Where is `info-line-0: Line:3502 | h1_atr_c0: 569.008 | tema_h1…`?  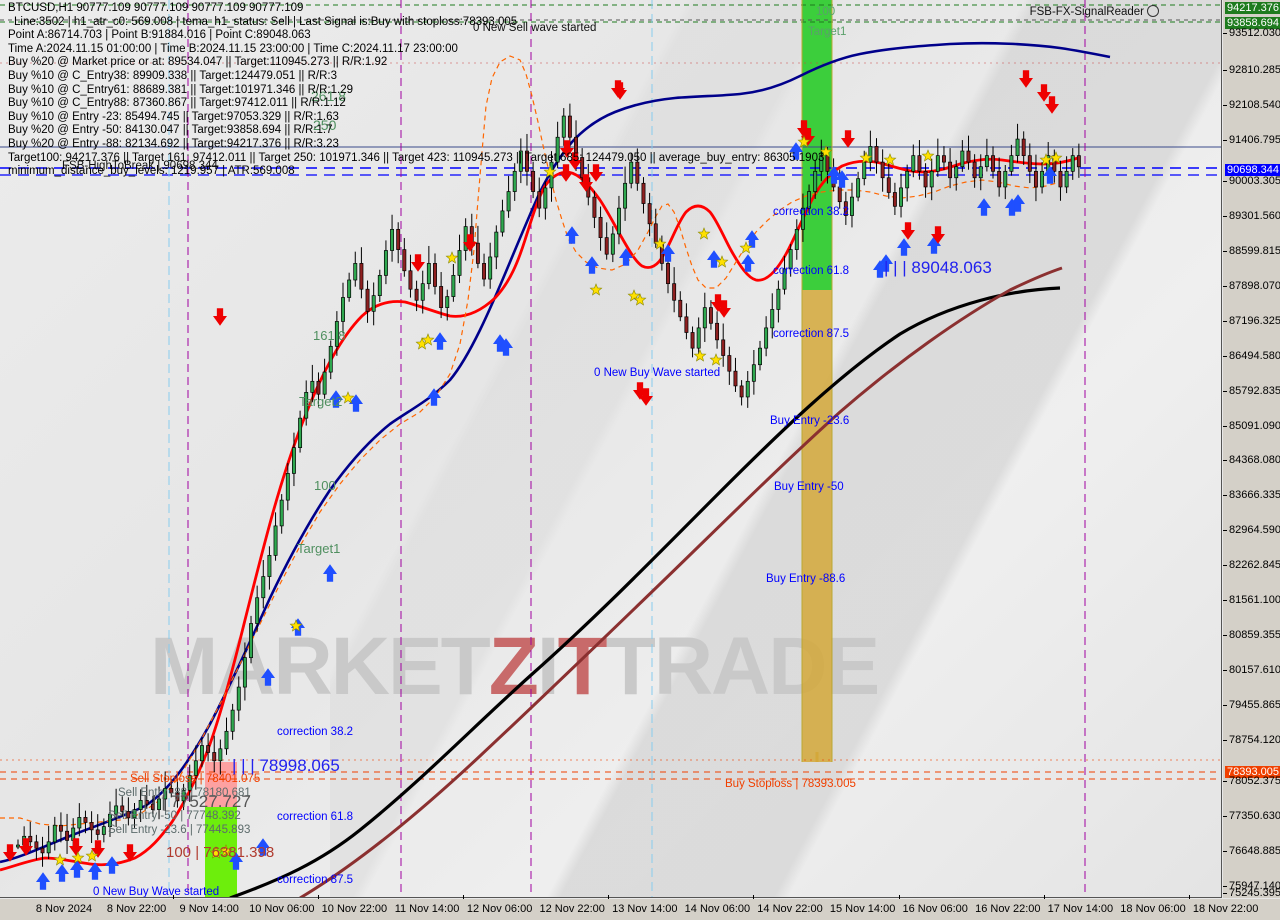 info-line-0: Line:3502 | h1_atr_c0: 569.008 | tema_h1… is located at coordinates (266, 21).